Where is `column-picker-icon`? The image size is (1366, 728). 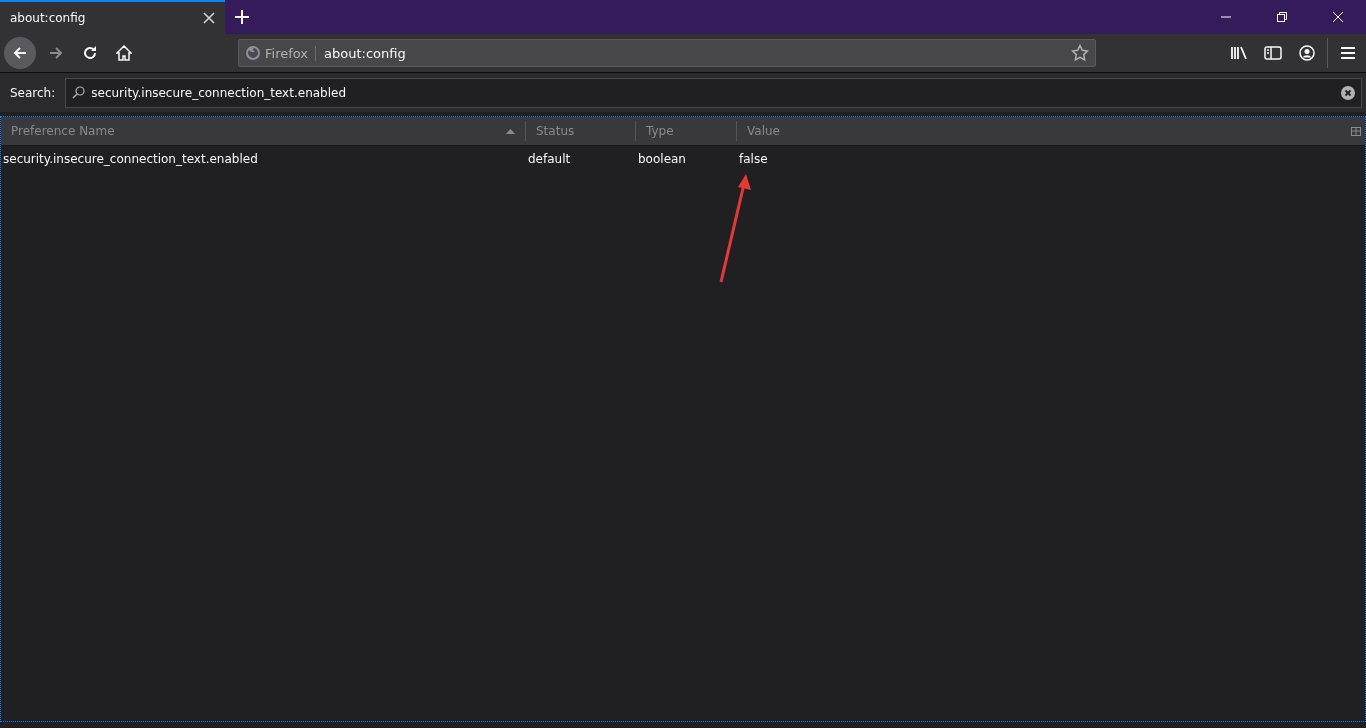 column-picker-icon is located at coordinates (1356, 131).